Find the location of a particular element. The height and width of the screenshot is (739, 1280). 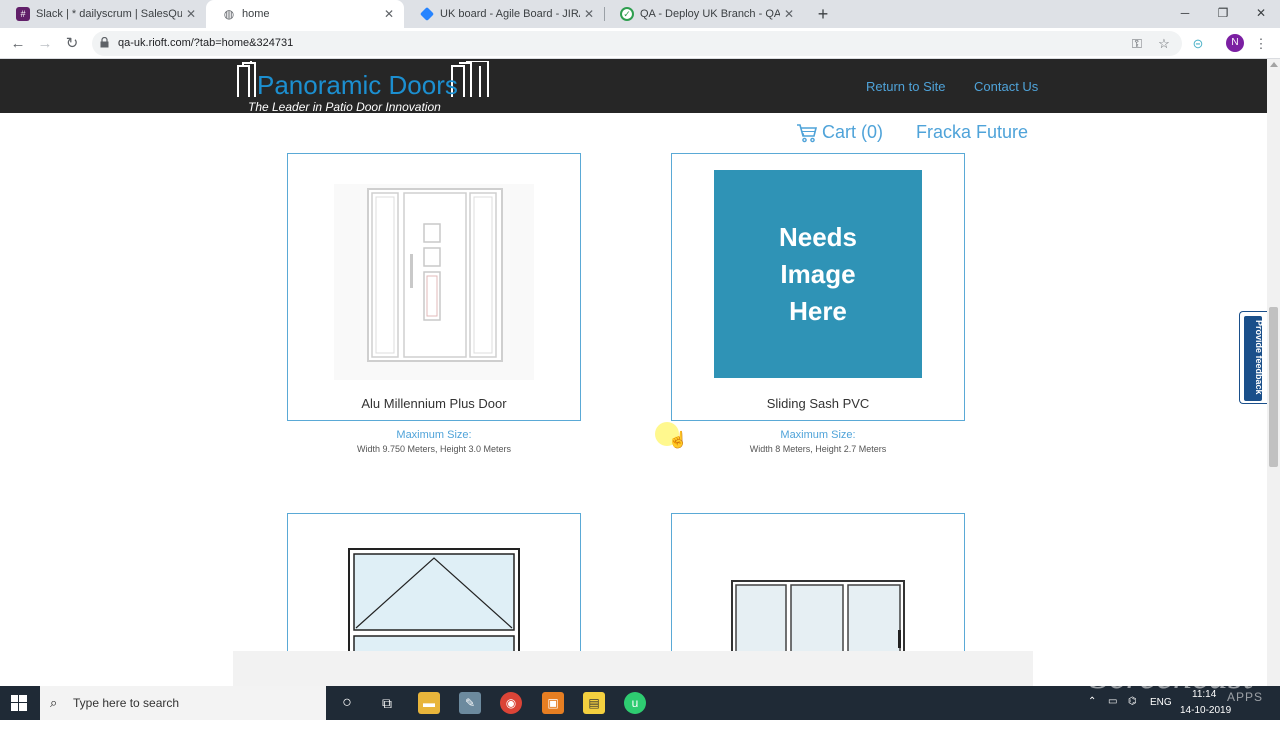

placeholder-image: Needs Image Here is located at coordinates (818, 274).